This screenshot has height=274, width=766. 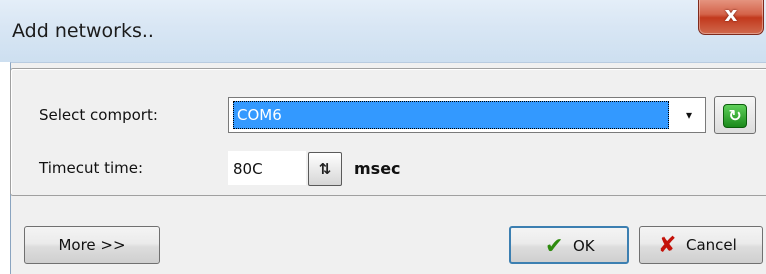 I want to click on cancel-button: ✘ Cancel, so click(x=701, y=245).